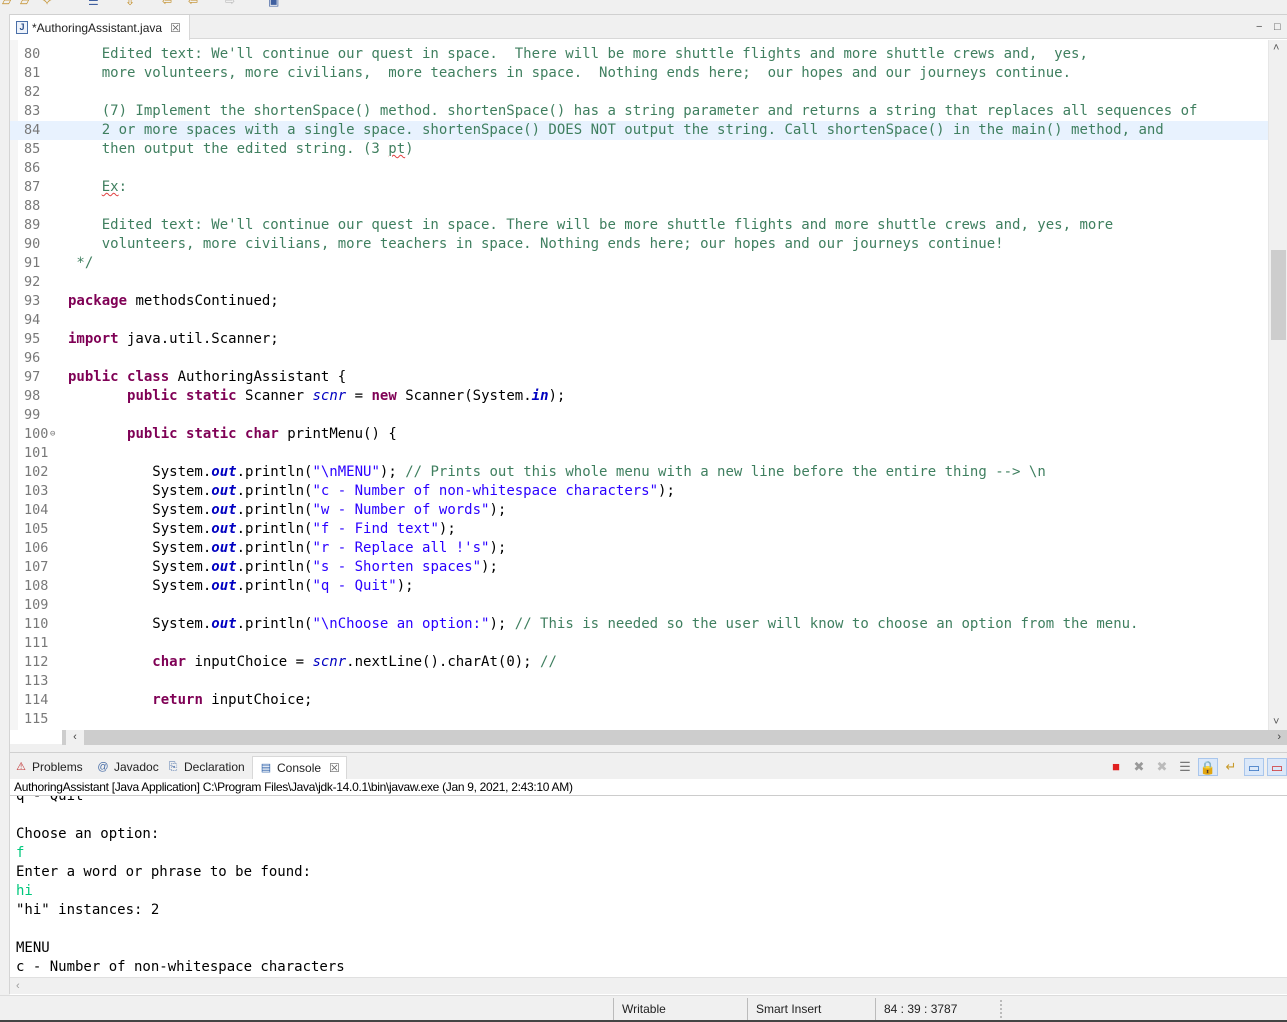 This screenshot has width=1287, height=1022. What do you see at coordinates (639, 263) in the screenshot?
I see `code-line: 91 */` at bounding box center [639, 263].